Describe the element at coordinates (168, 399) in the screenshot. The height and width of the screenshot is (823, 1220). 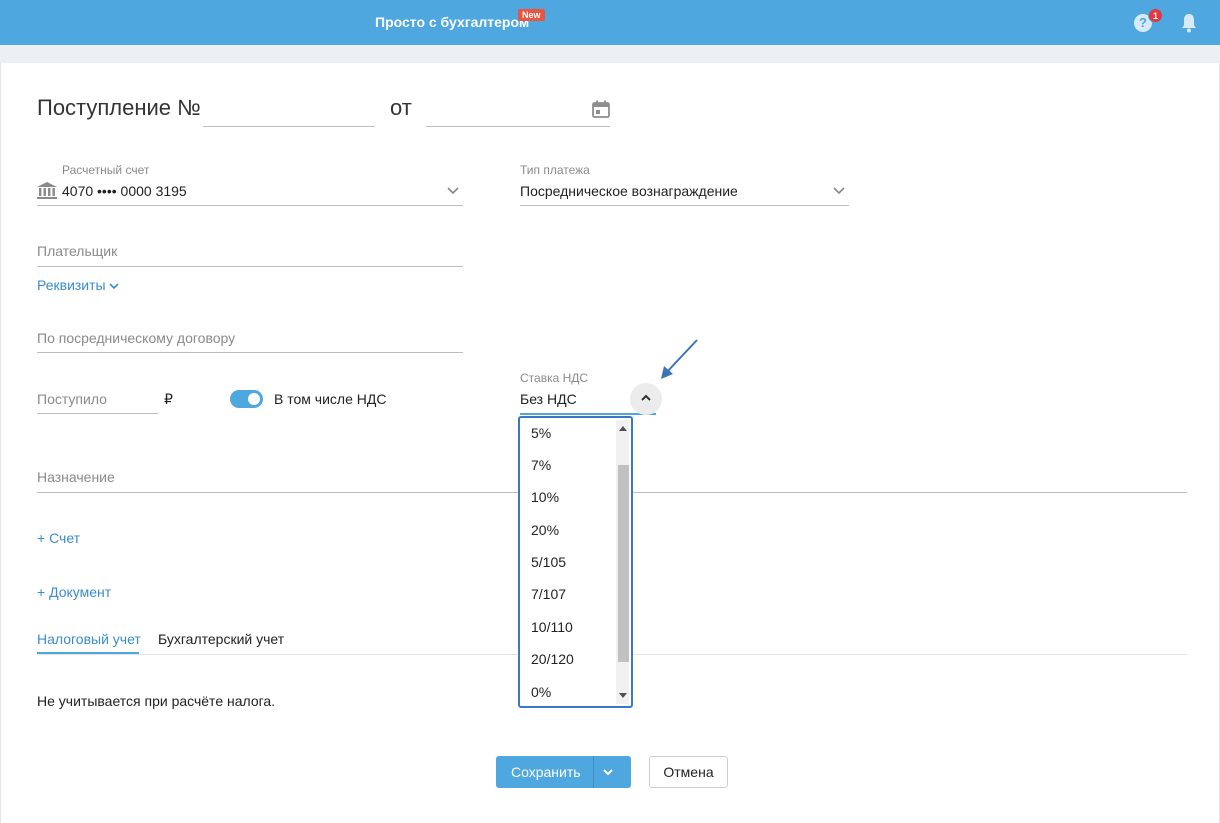
I see `currency-sign: ₽` at that location.